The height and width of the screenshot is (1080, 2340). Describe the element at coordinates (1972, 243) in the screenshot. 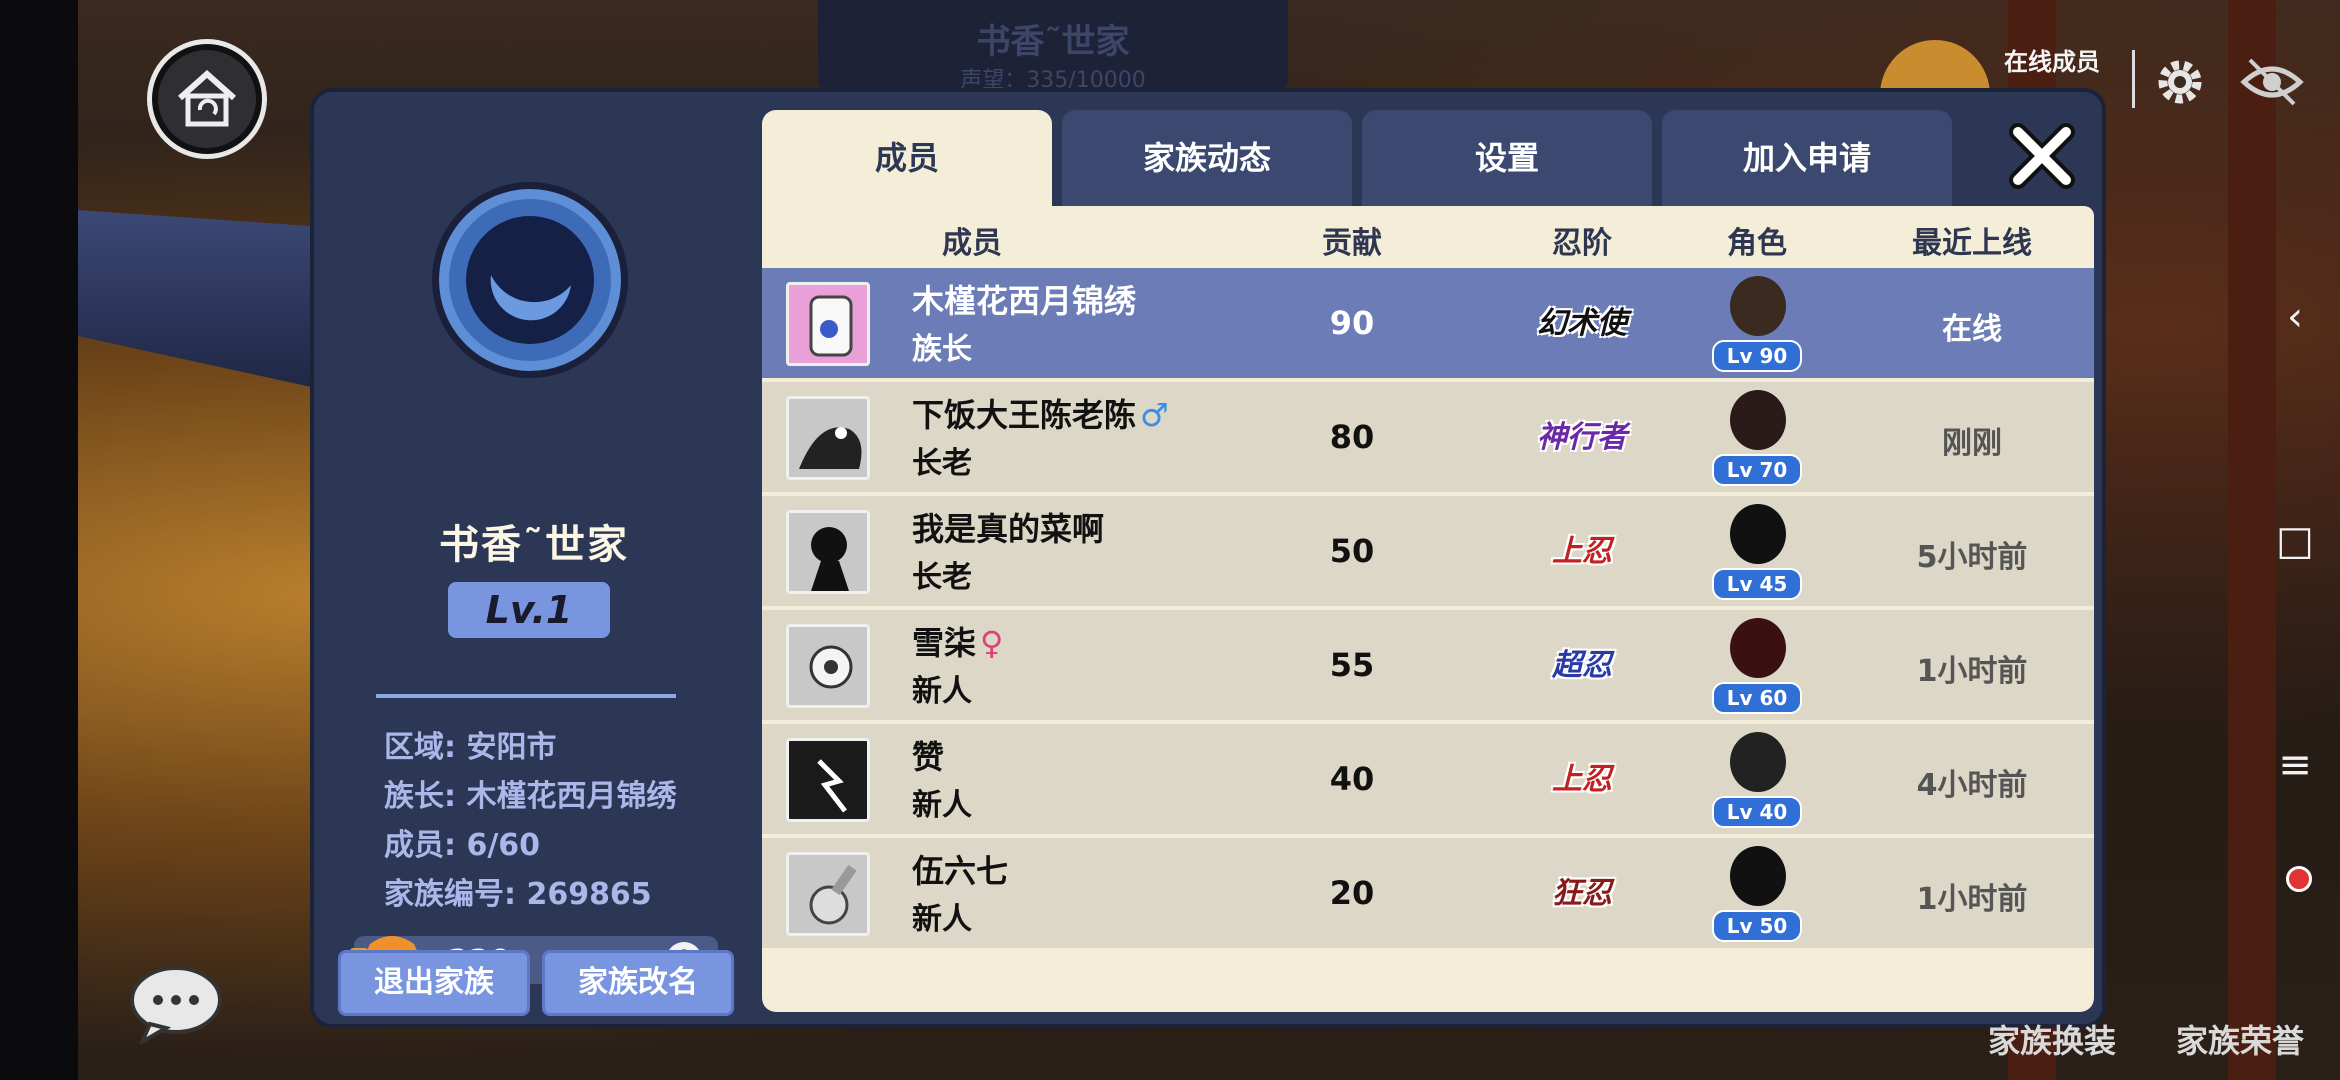

I see `header-last-online: 最近上线` at that location.